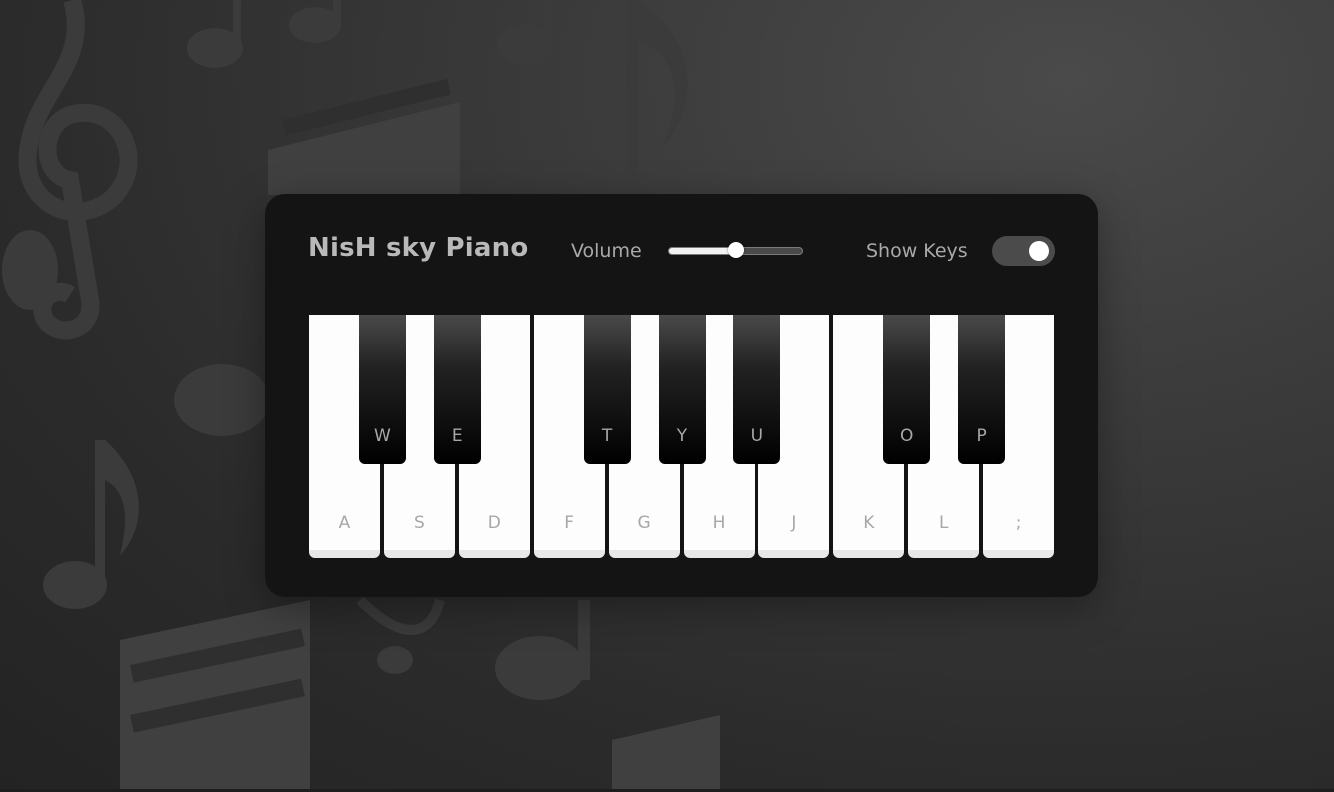  What do you see at coordinates (70, 170) in the screenshot?
I see `treble-clef-icon` at bounding box center [70, 170].